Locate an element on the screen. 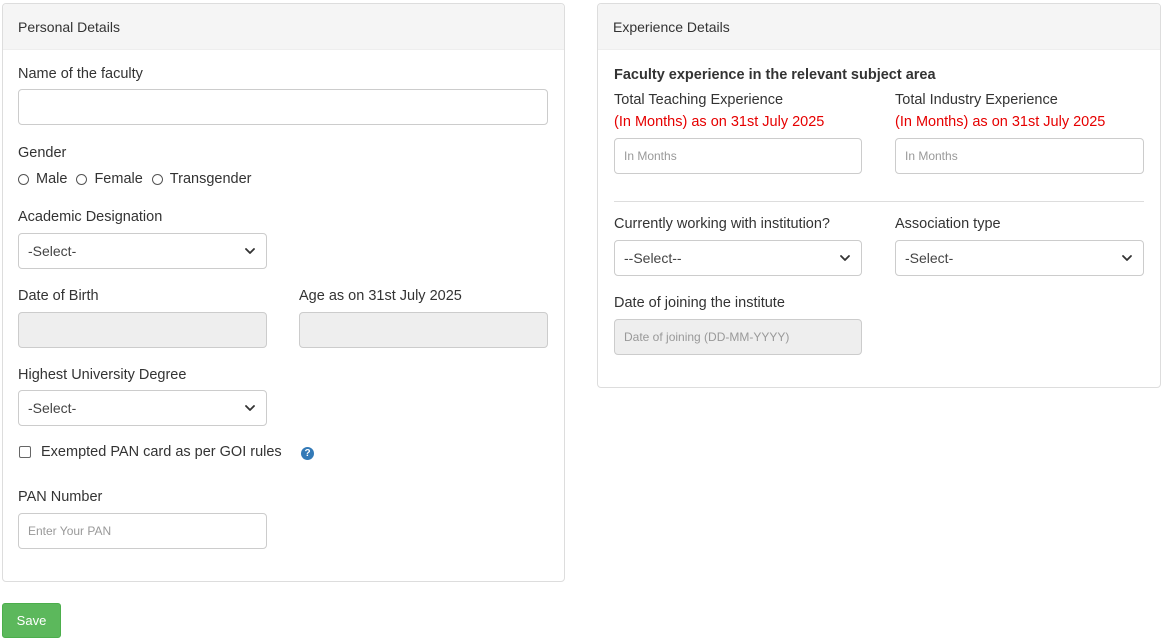 Image resolution: width=1161 pixels, height=641 pixels. industry-experience-input: In Months is located at coordinates (1019, 156).